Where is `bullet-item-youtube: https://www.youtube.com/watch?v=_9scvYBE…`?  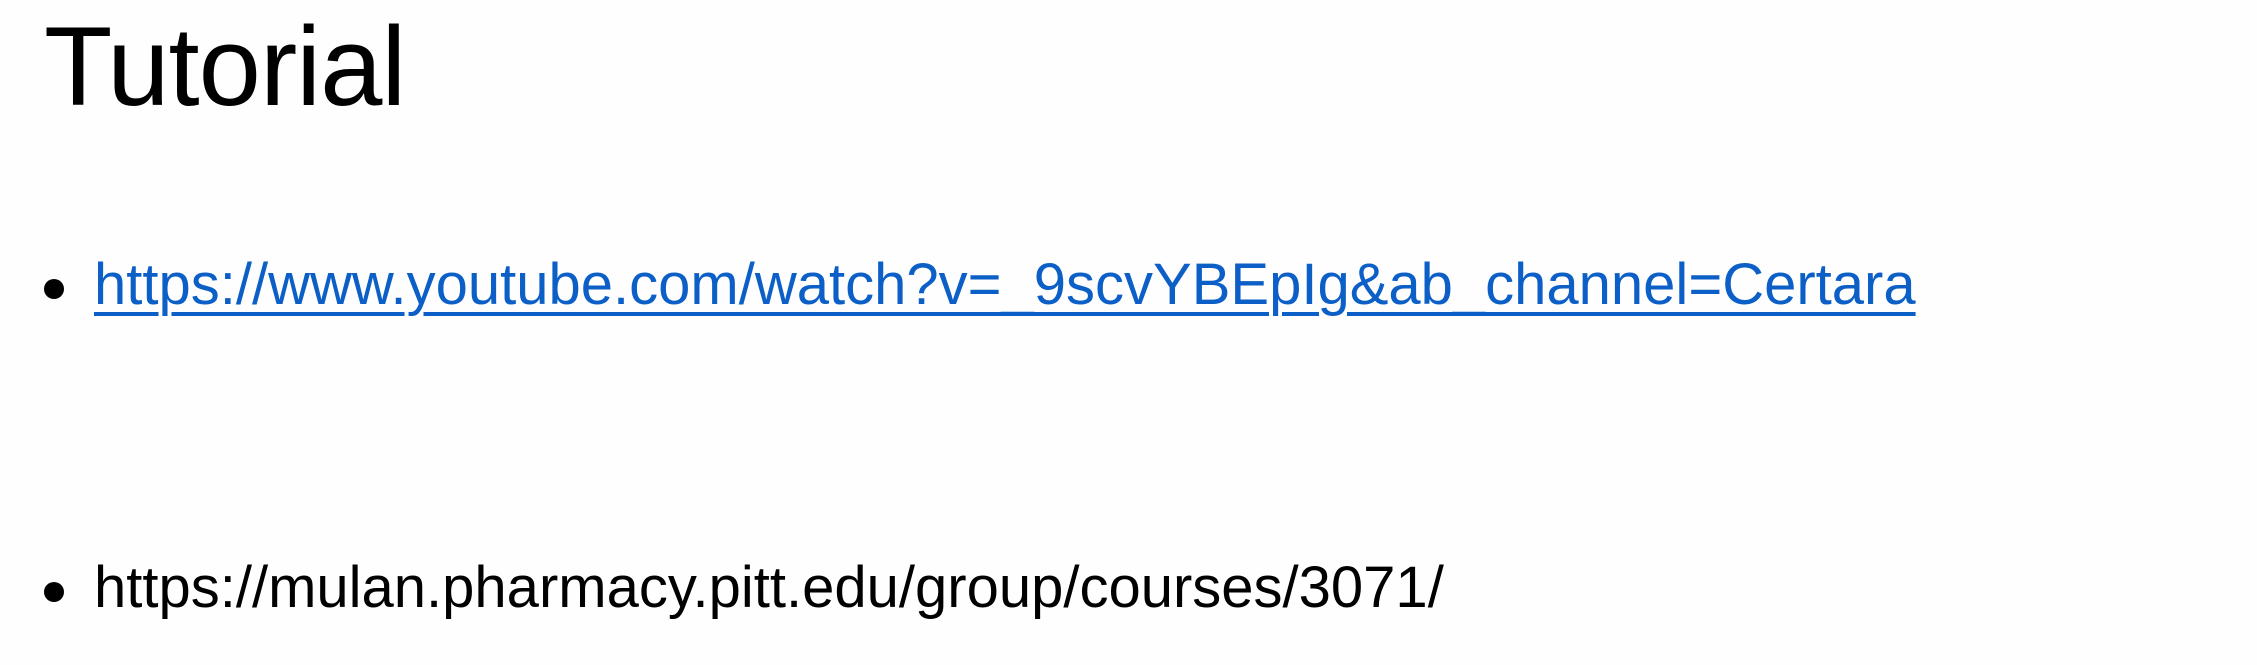
bullet-item-youtube: https://www.youtube.com/watch?v=_9scvYBE… is located at coordinates (1124, 285).